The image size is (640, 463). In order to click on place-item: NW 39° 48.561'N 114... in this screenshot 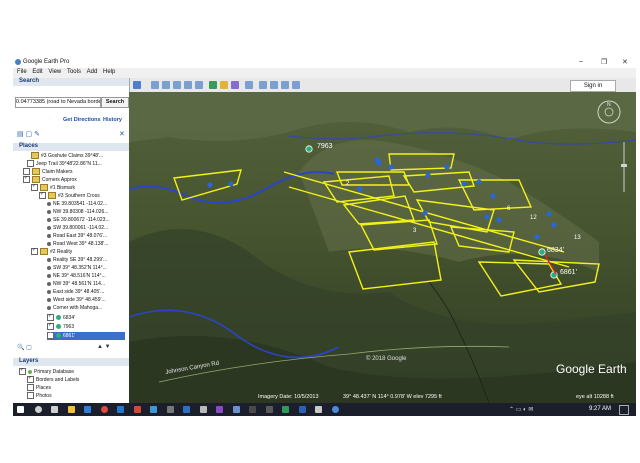, I will do `click(76, 284)`.